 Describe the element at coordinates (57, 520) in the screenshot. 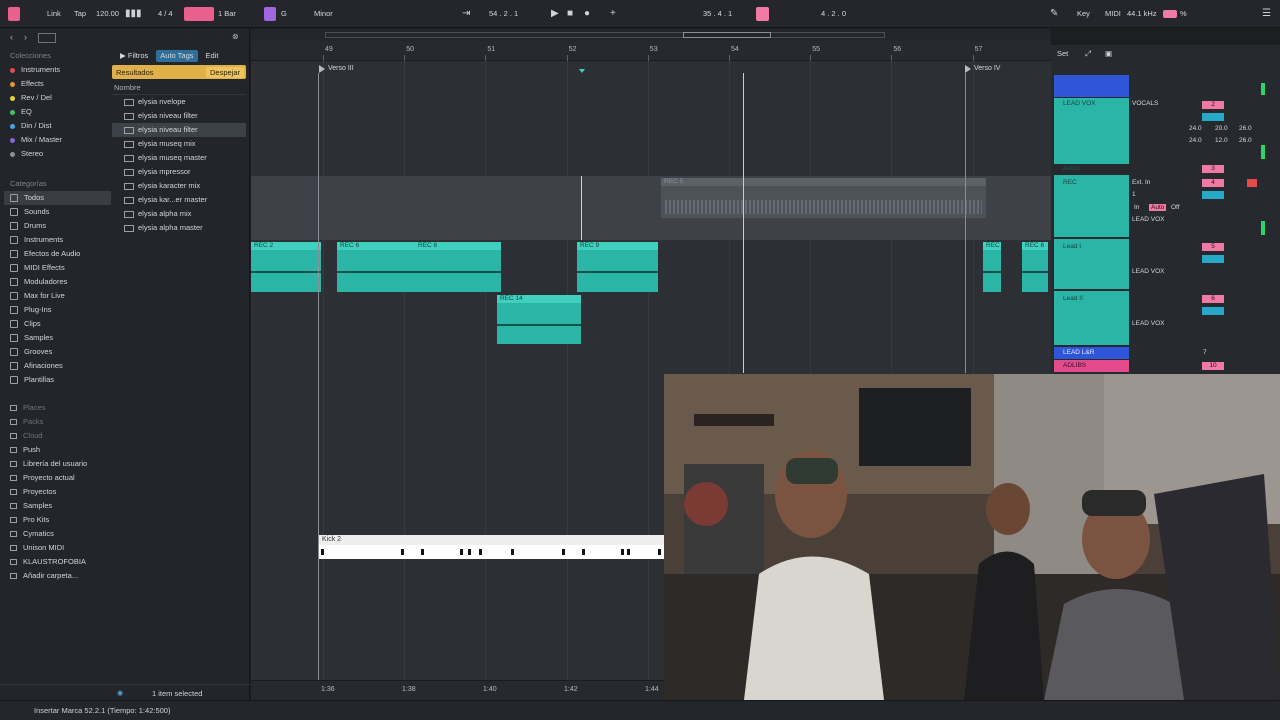

I see `place-pro-kits: Pro Kits` at that location.